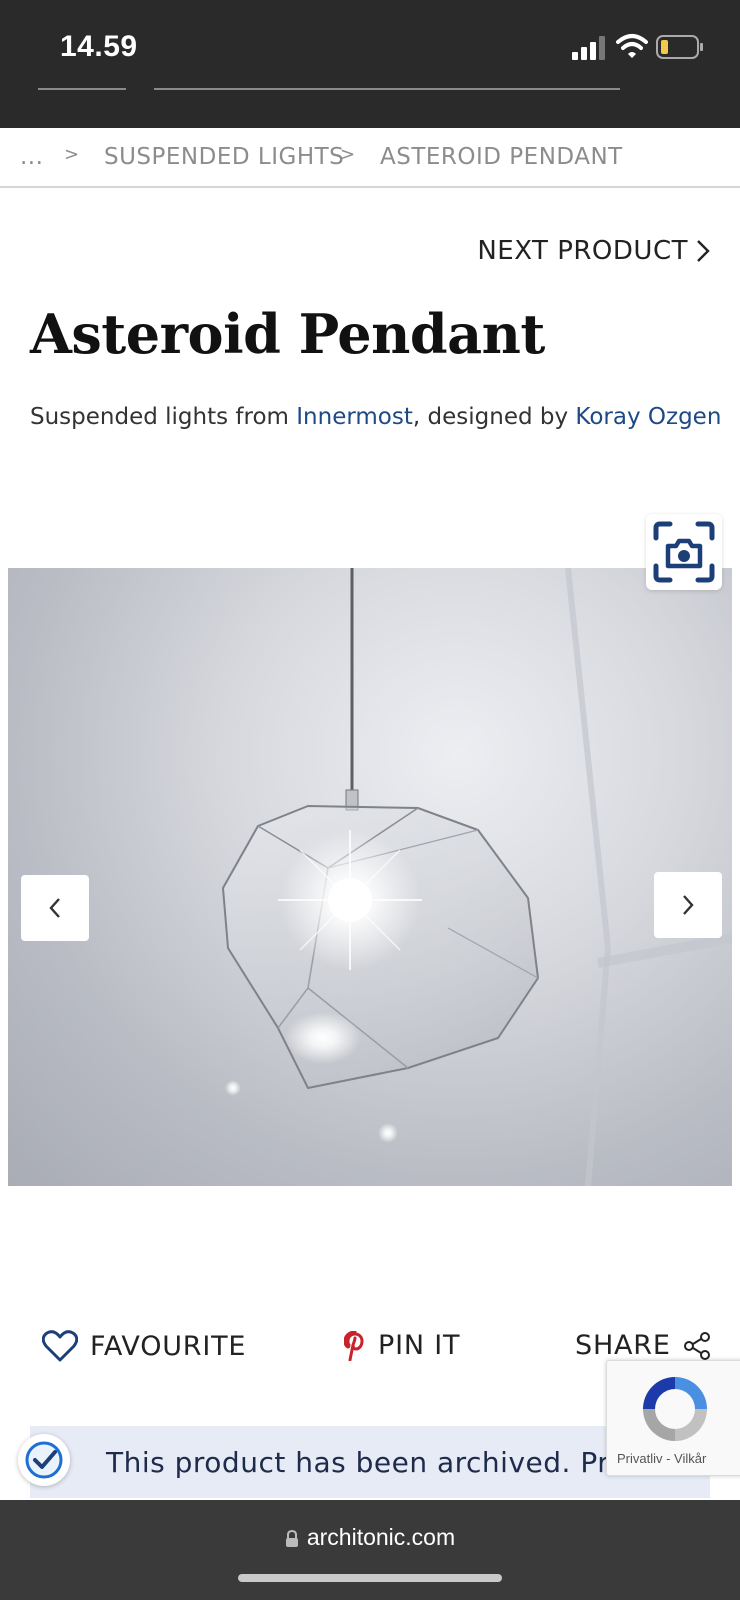  Describe the element at coordinates (675, 1409) in the screenshot. I see `recaptcha-logo-icon` at that location.